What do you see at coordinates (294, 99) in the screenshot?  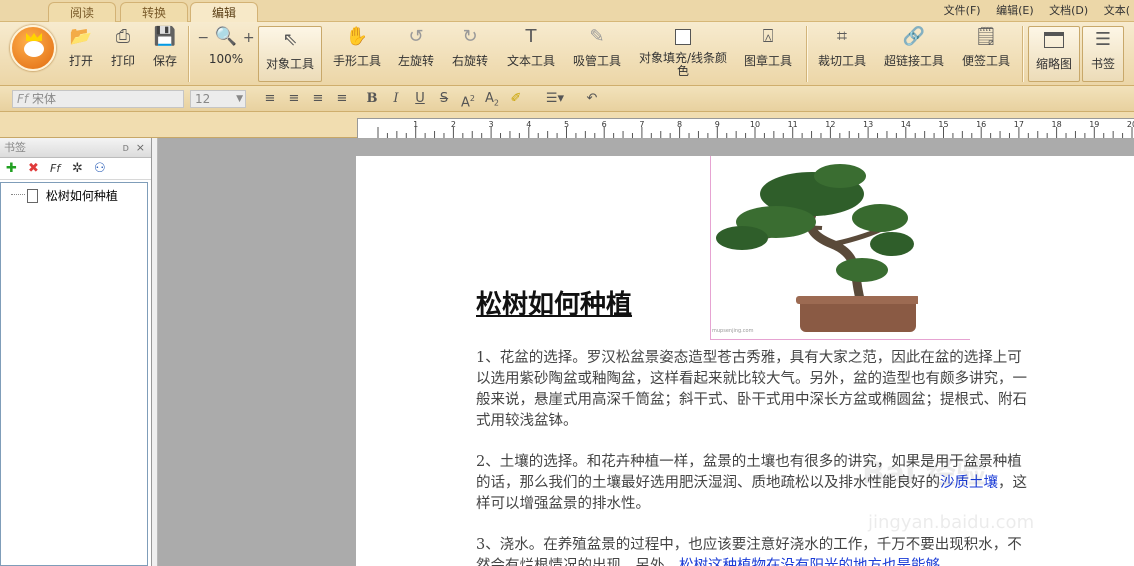 I see `align-center-icon: ≡` at bounding box center [294, 99].